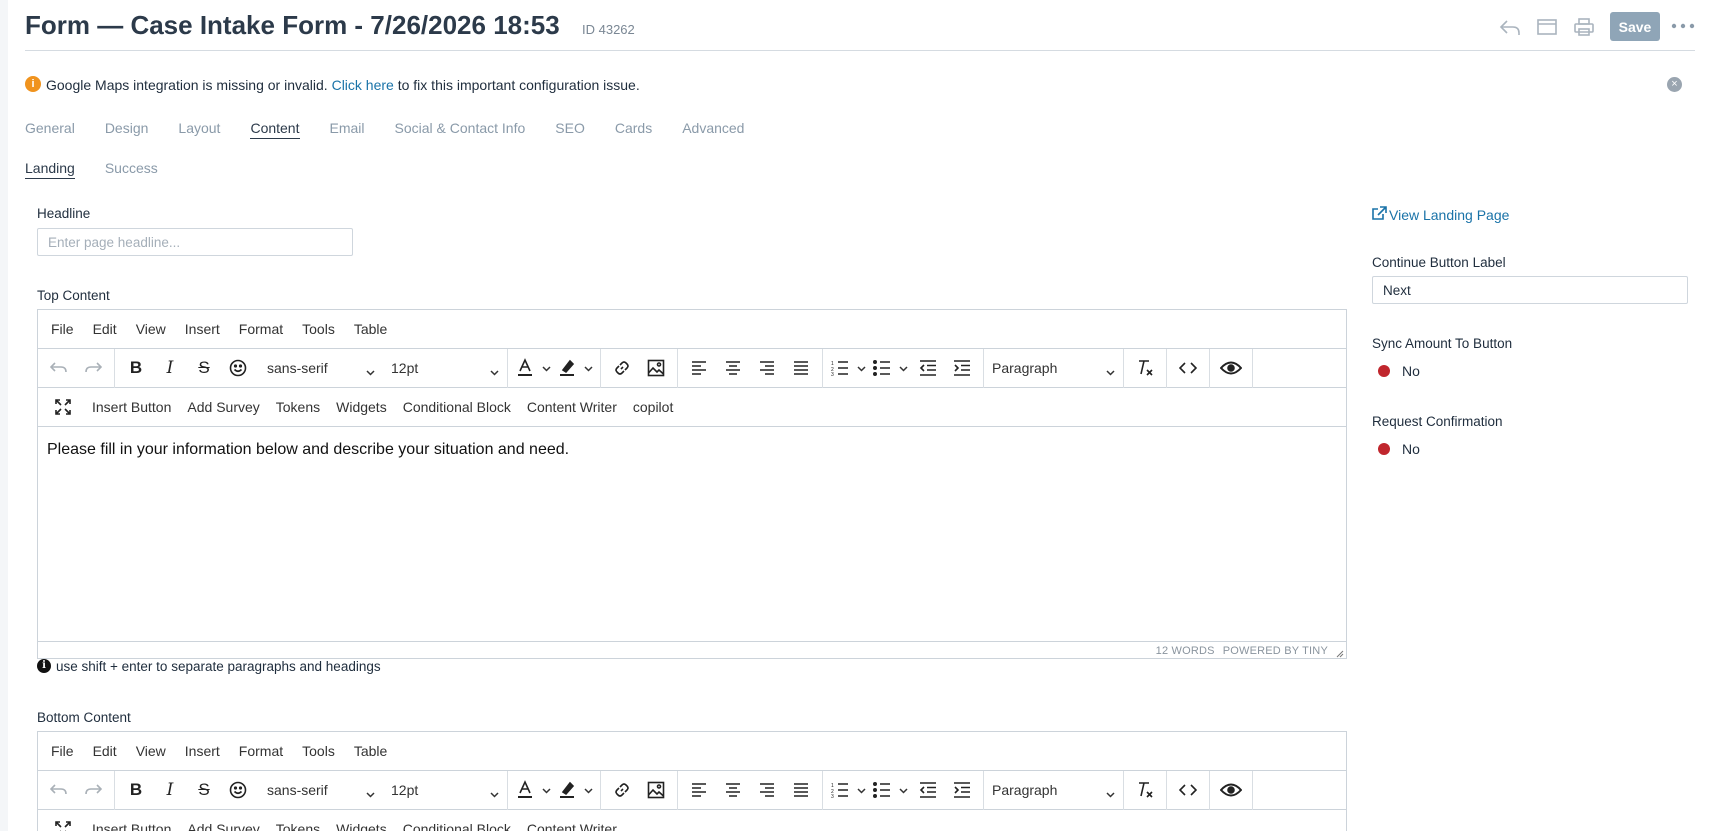  What do you see at coordinates (460, 129) in the screenshot?
I see `tab-social-contact-info: Social & Contact Info` at bounding box center [460, 129].